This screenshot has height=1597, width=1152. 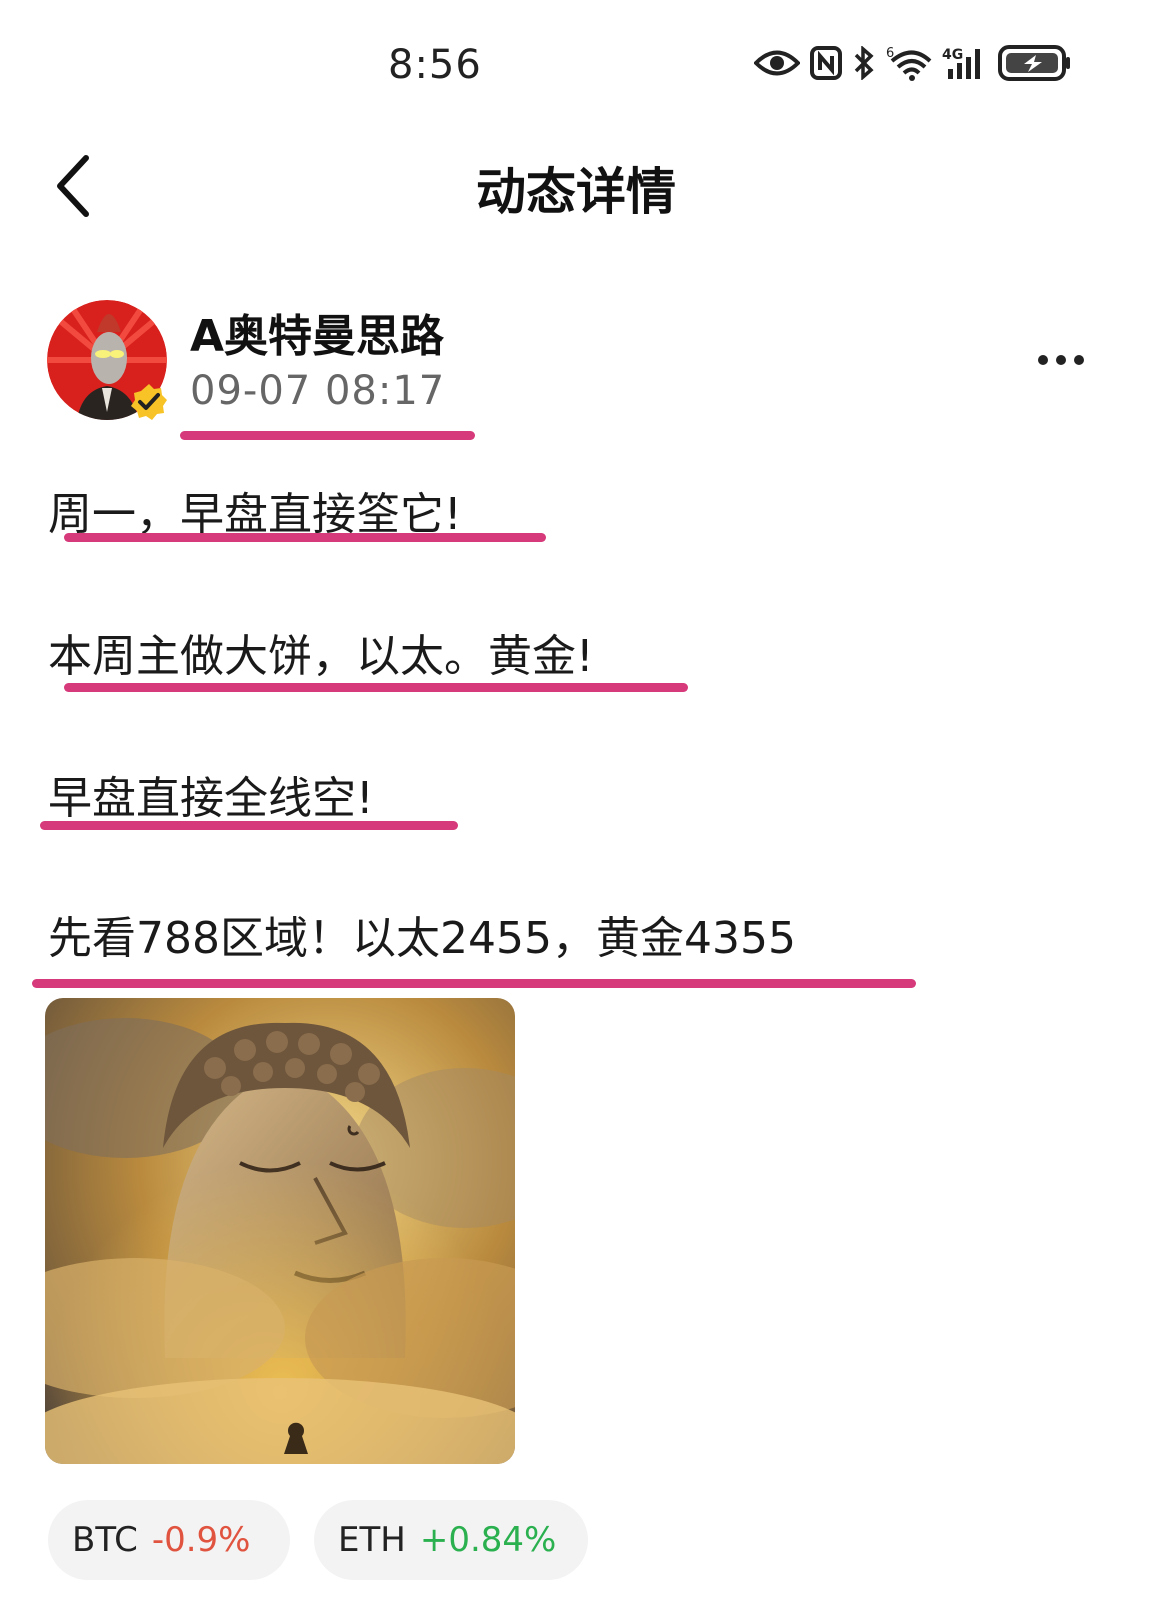 I want to click on more-icon, so click(x=1061, y=360).